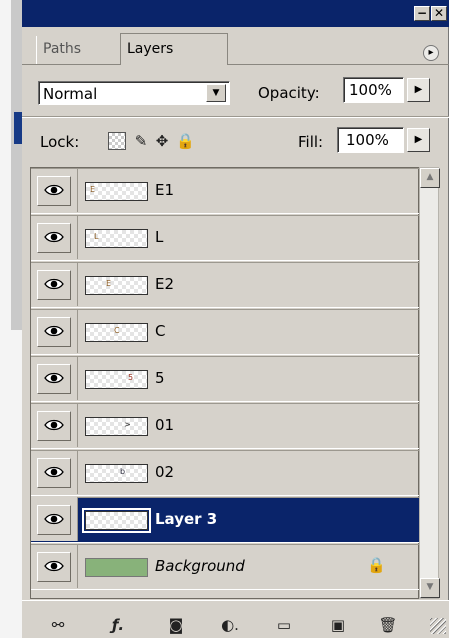  Describe the element at coordinates (284, 625) in the screenshot. I see `folder-icon: ▭` at that location.